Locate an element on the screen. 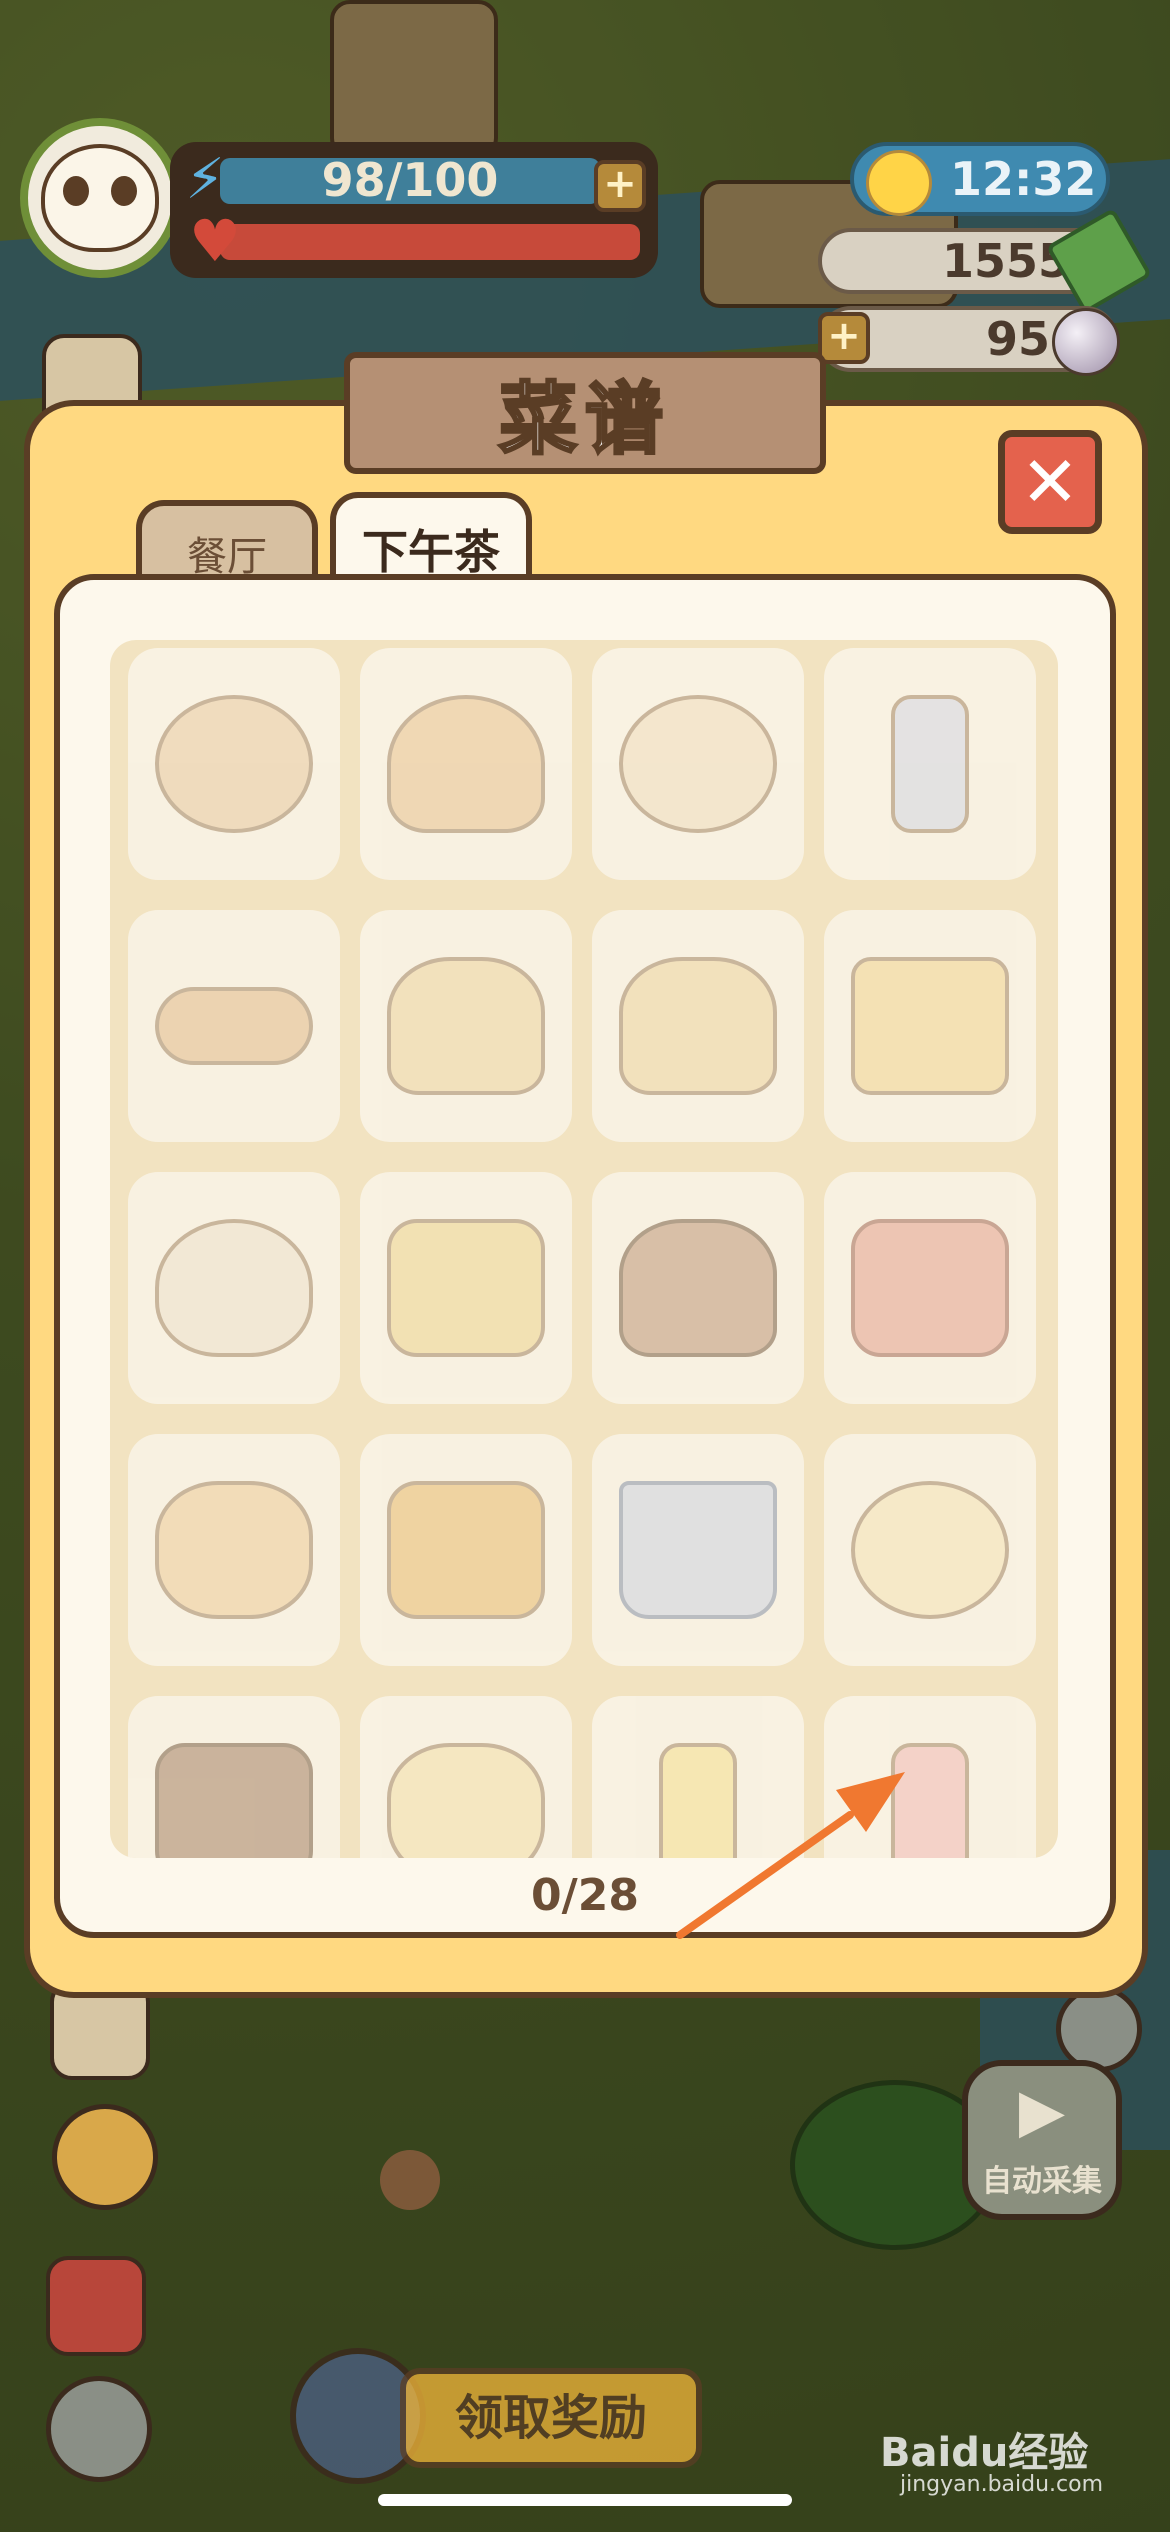  swiss-roll-icon is located at coordinates (234, 1550).